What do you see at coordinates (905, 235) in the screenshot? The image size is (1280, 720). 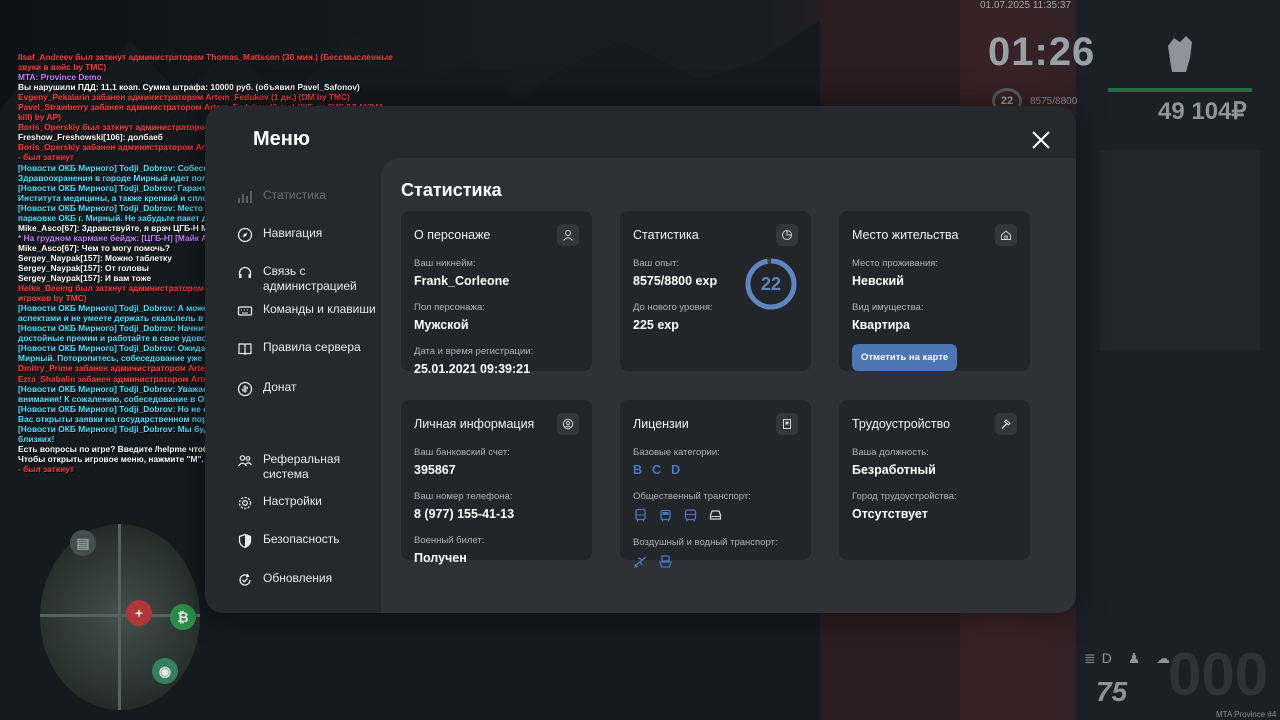 I see `card-title: Место жительства` at bounding box center [905, 235].